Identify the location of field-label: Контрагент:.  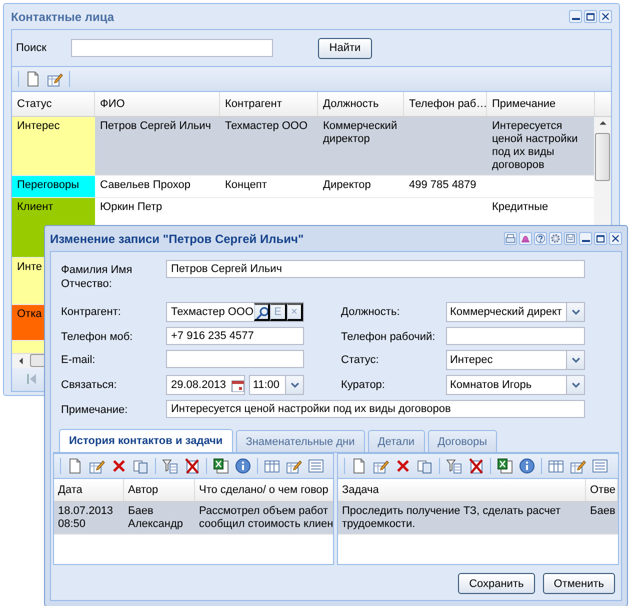
(91, 312).